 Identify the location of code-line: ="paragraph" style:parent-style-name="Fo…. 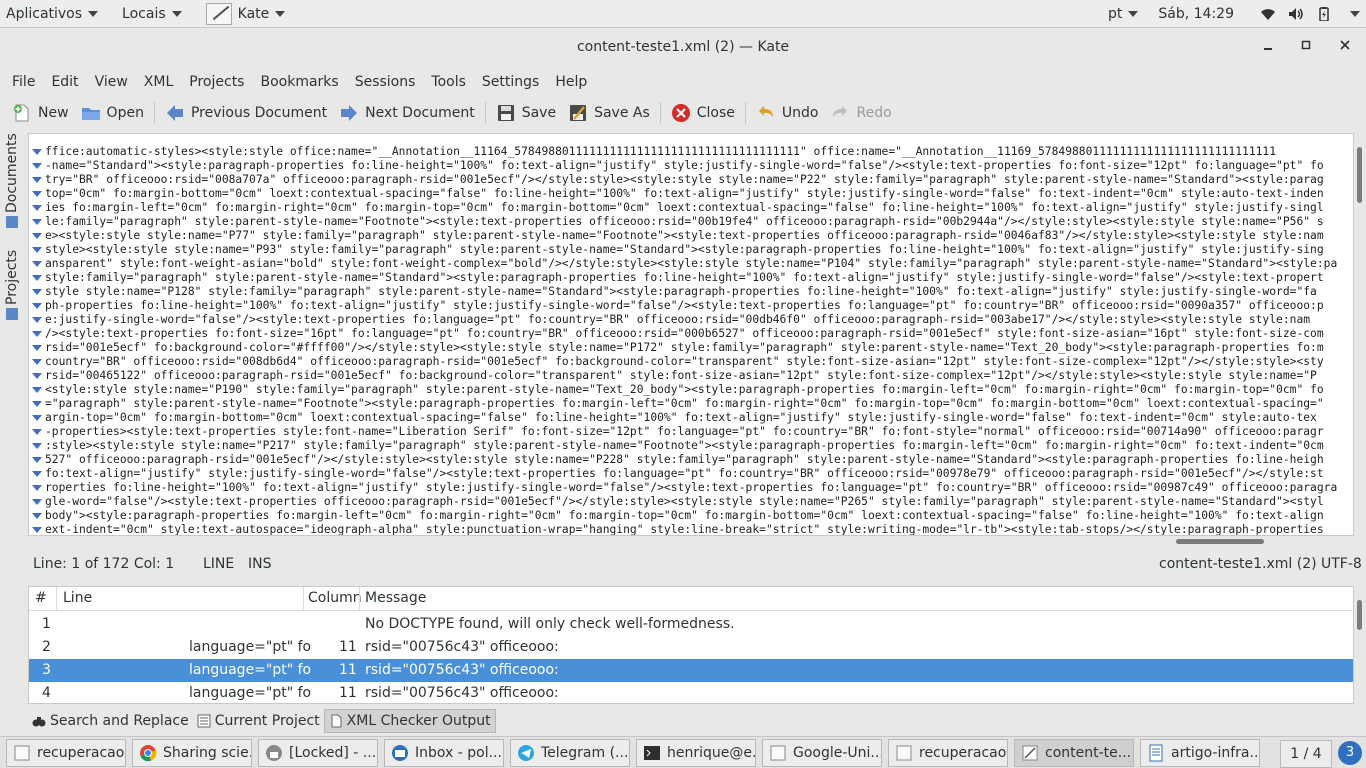
(691, 404).